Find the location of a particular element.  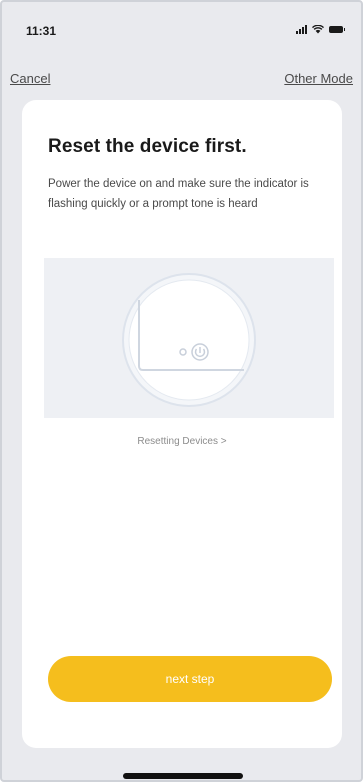

other-mode-button: Other Mode is located at coordinates (318, 78).